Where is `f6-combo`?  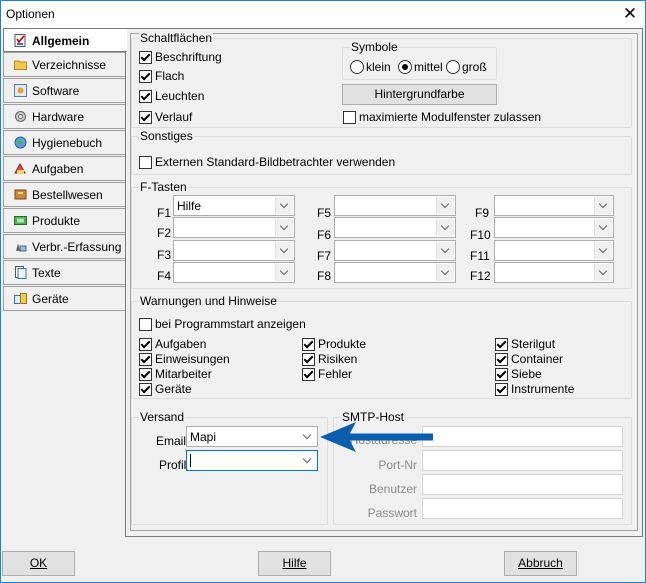
f6-combo is located at coordinates (395, 227).